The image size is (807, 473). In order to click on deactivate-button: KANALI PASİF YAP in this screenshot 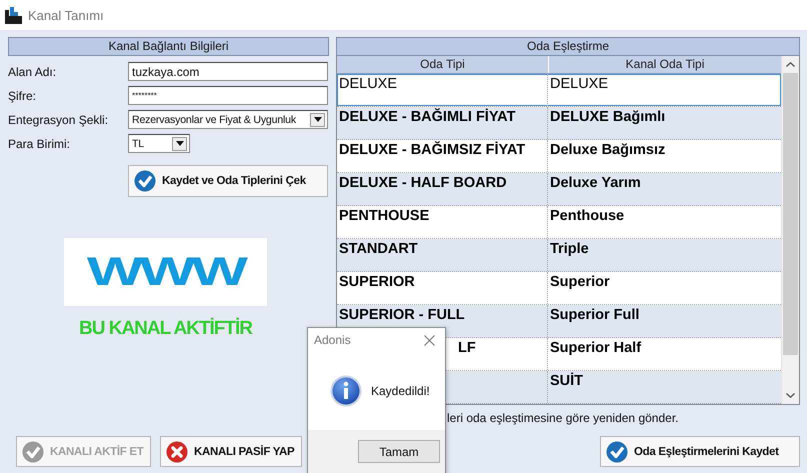, I will do `click(231, 451)`.